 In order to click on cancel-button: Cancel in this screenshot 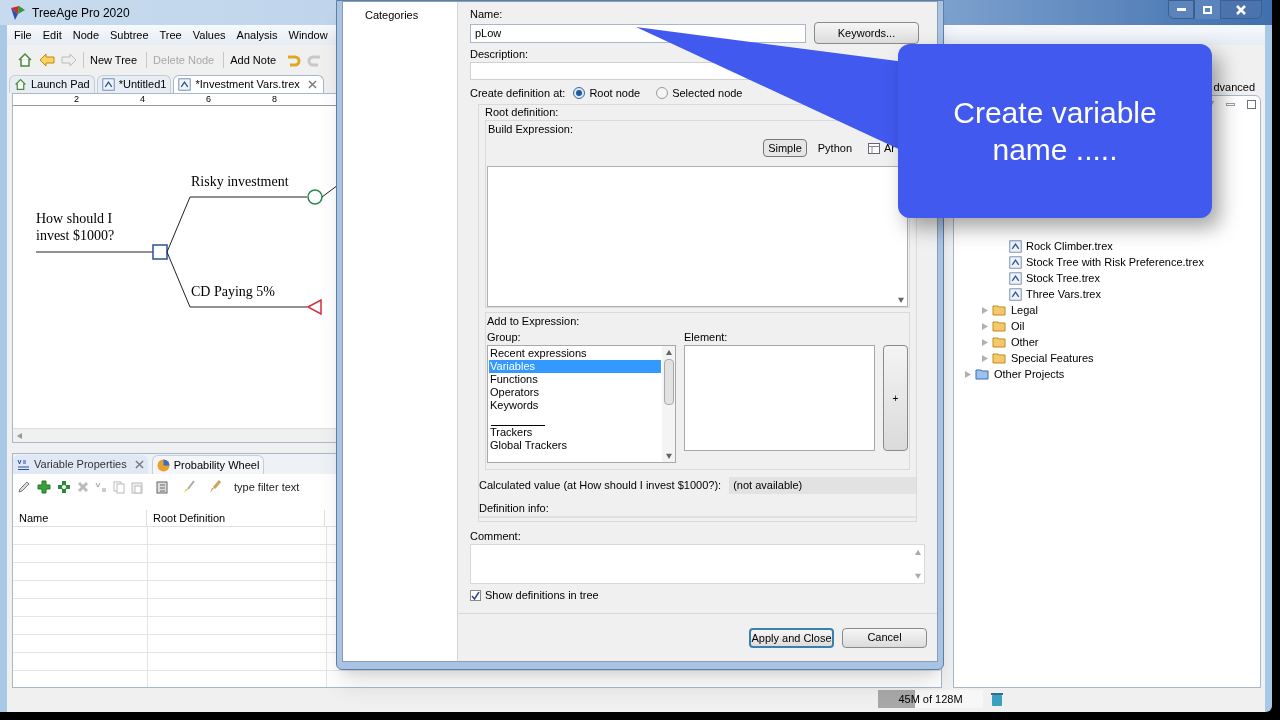, I will do `click(884, 637)`.